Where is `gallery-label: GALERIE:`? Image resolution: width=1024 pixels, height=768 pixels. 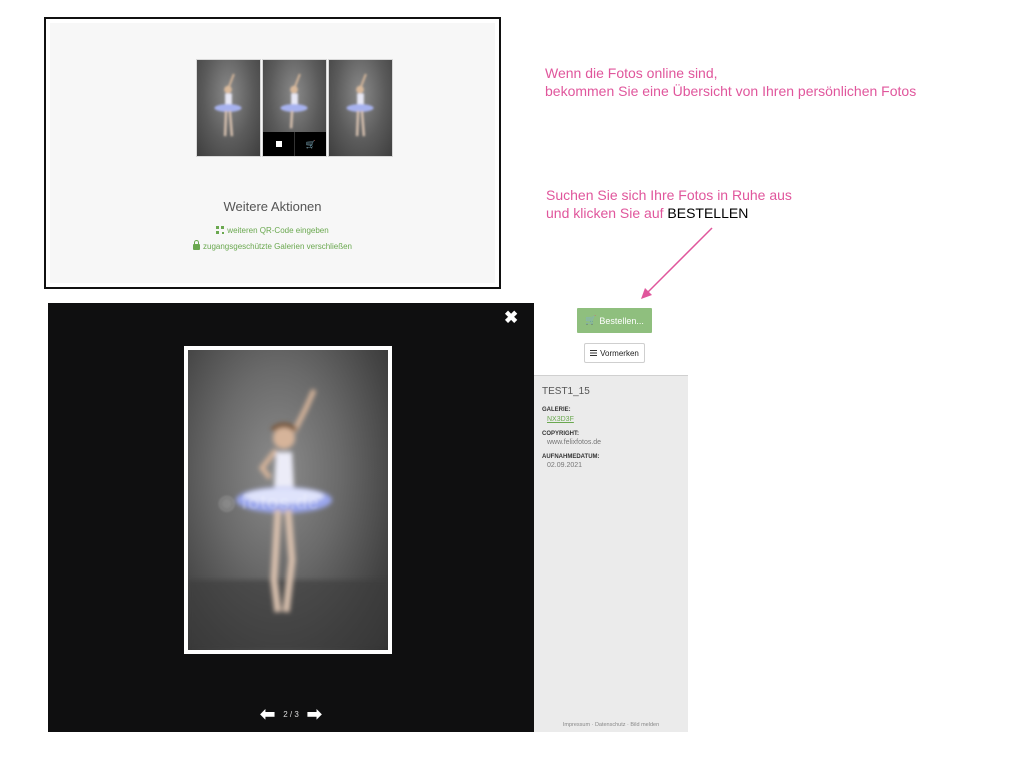
gallery-label: GALERIE: is located at coordinates (556, 410).